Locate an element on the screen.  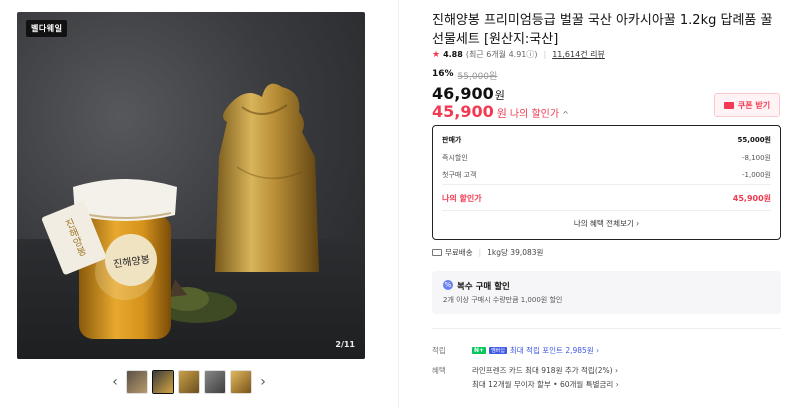
view-all-benefits-link: 나의 혜택 전체보기 › is located at coordinates (606, 223).